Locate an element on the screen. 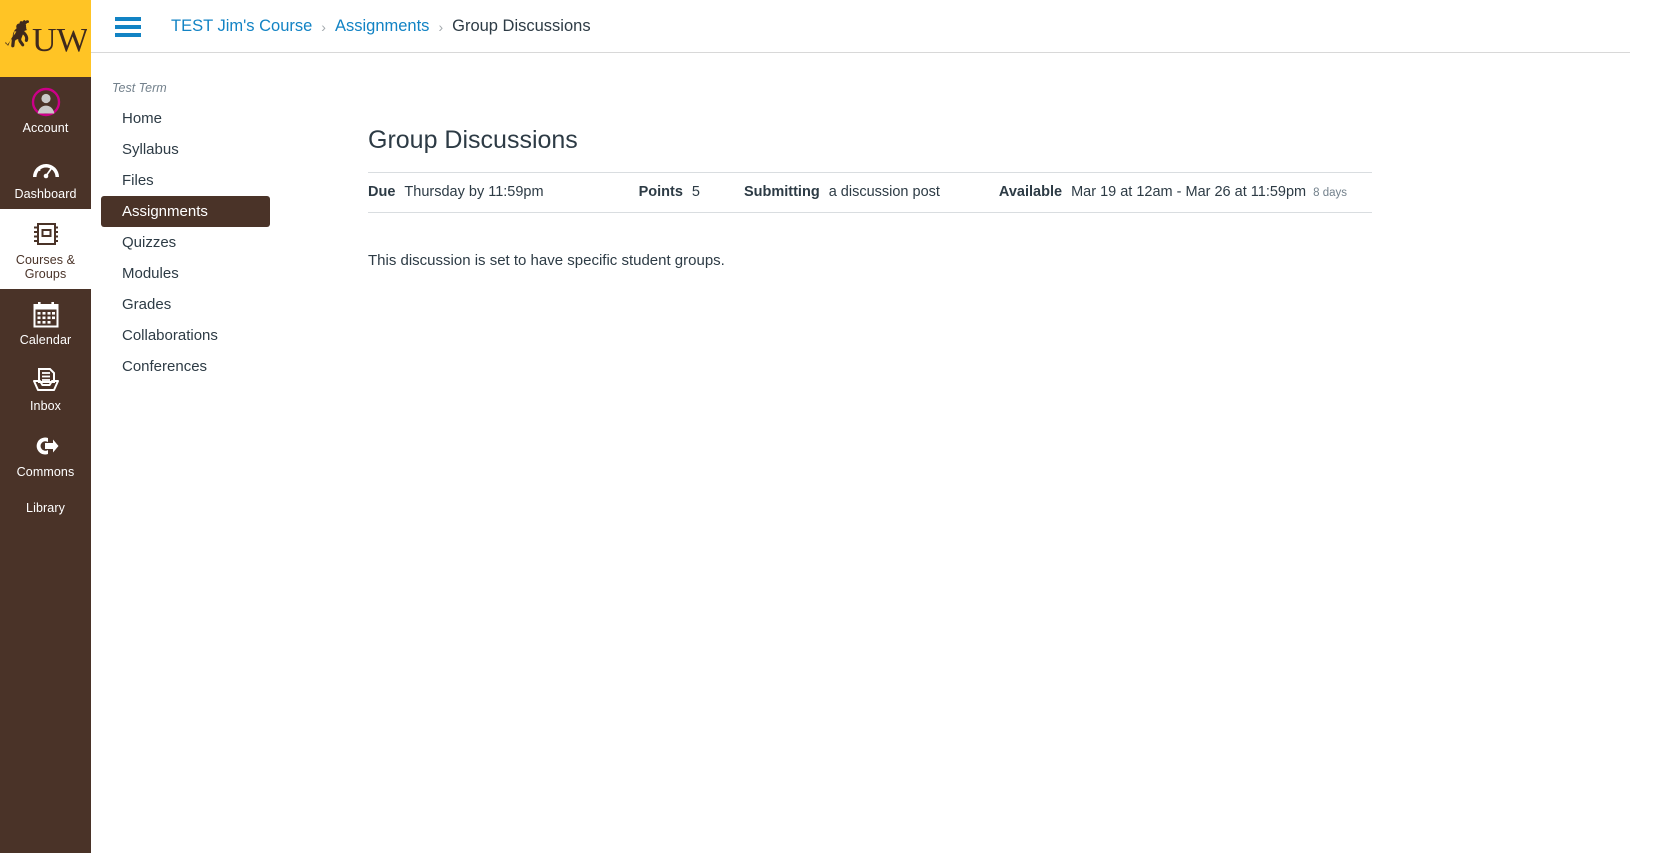 Image resolution: width=1655 pixels, height=853 pixels. global-nav-label: Courses & Groups is located at coordinates (45, 267).